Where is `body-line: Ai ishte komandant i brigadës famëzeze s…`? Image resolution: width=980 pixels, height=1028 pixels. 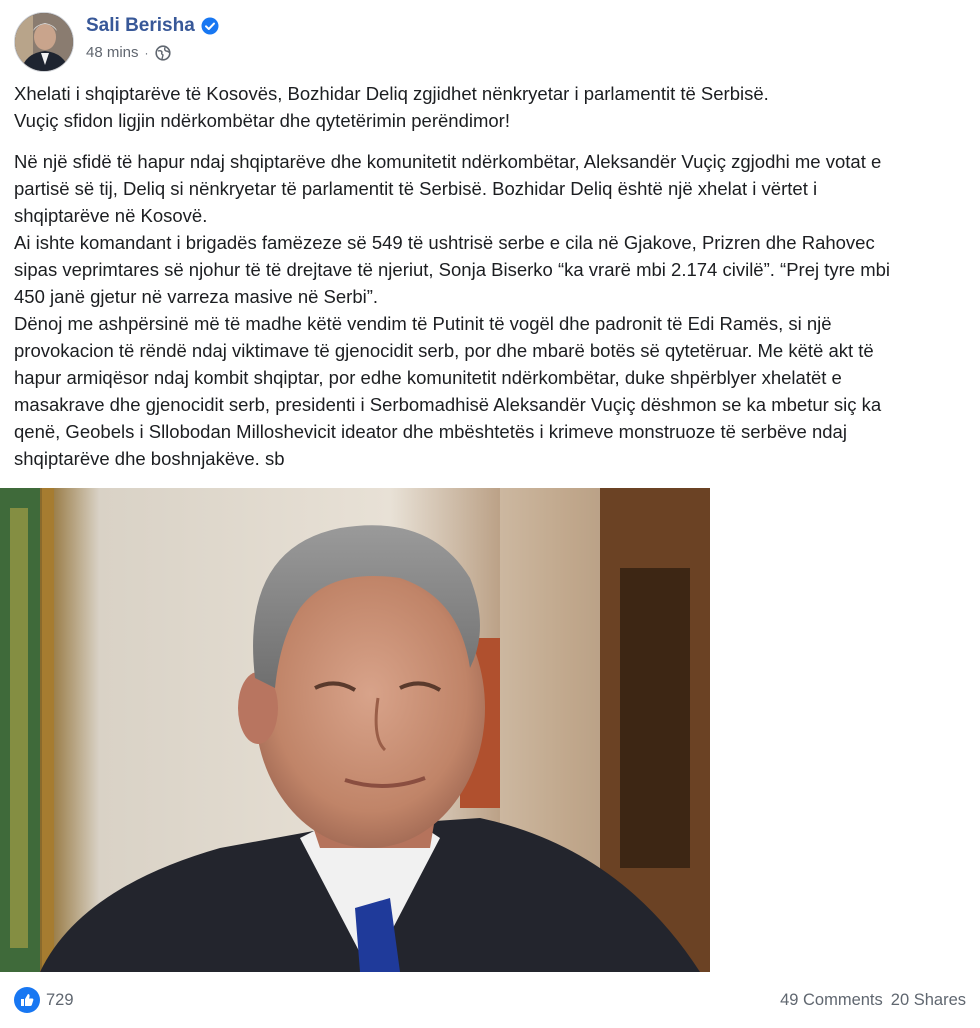 body-line: Ai ishte komandant i brigadës famëzeze s… is located at coordinates (444, 242).